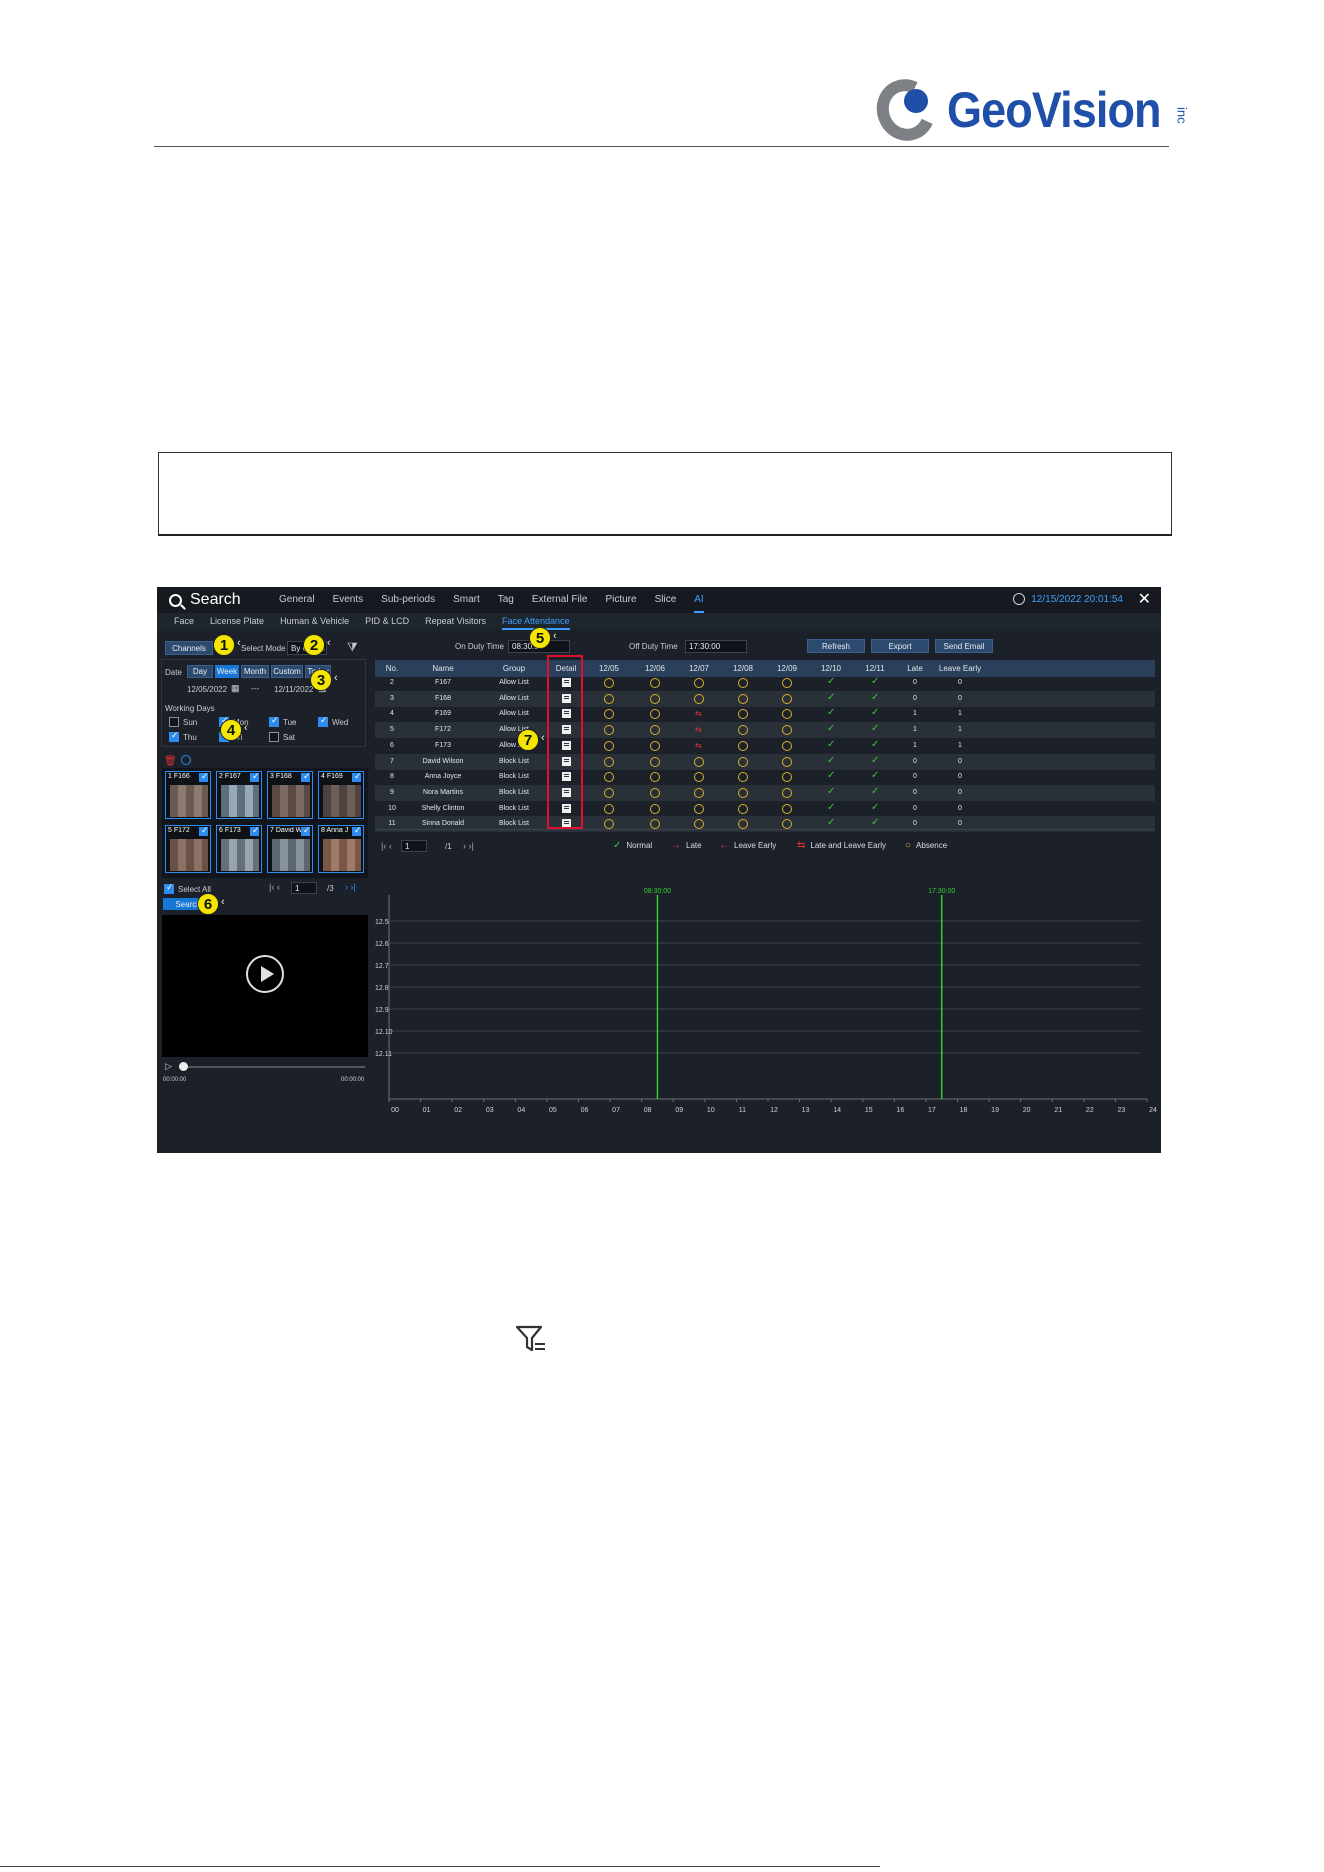  What do you see at coordinates (168, 1066) in the screenshot?
I see `play-small-icon: ▷` at bounding box center [168, 1066].